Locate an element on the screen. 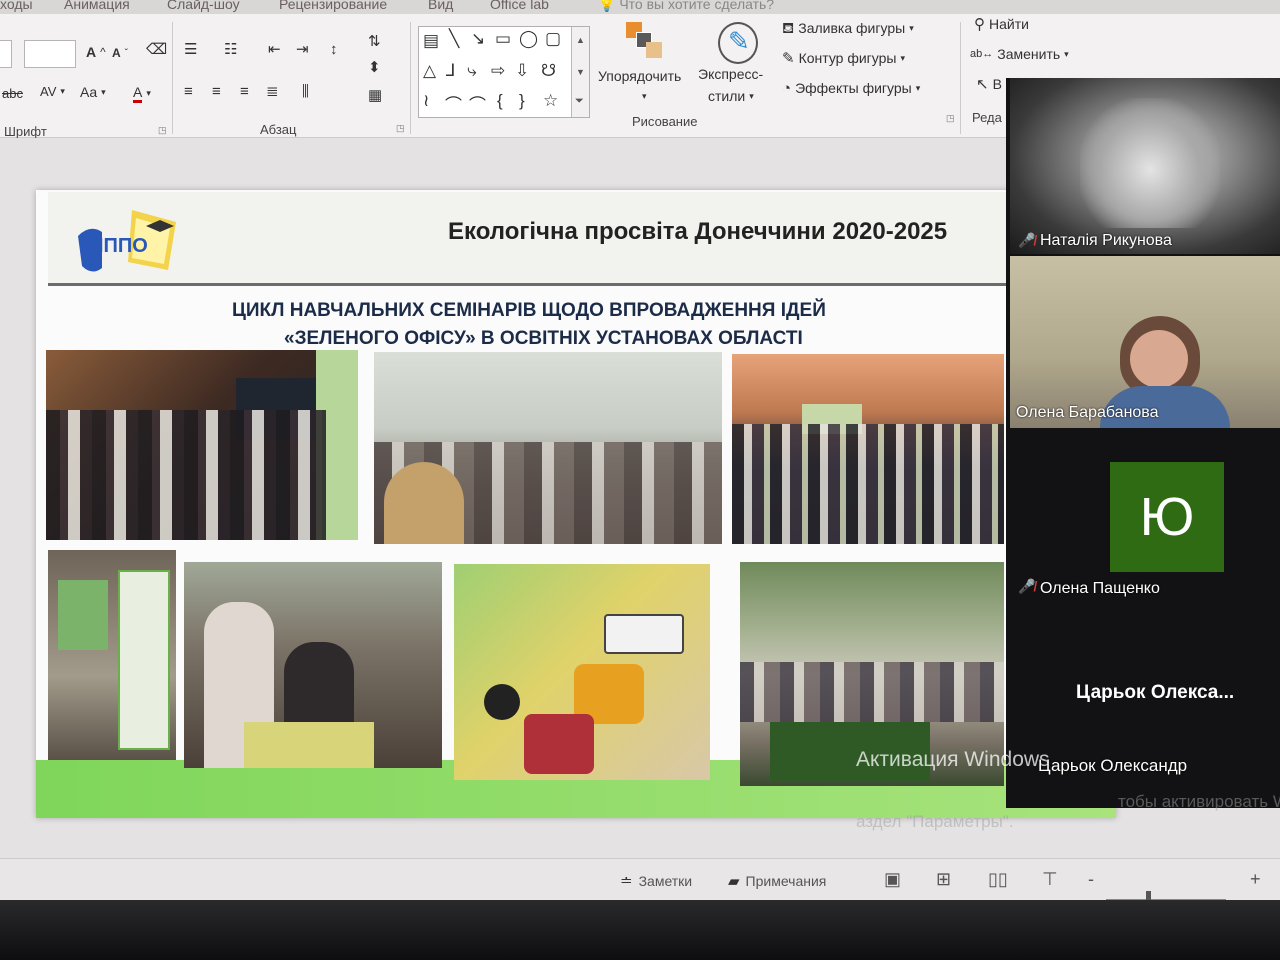 The width and height of the screenshot is (1280, 960). shape-fill-button: ⛾ Заливка фигуры ▾ is located at coordinates (848, 28).